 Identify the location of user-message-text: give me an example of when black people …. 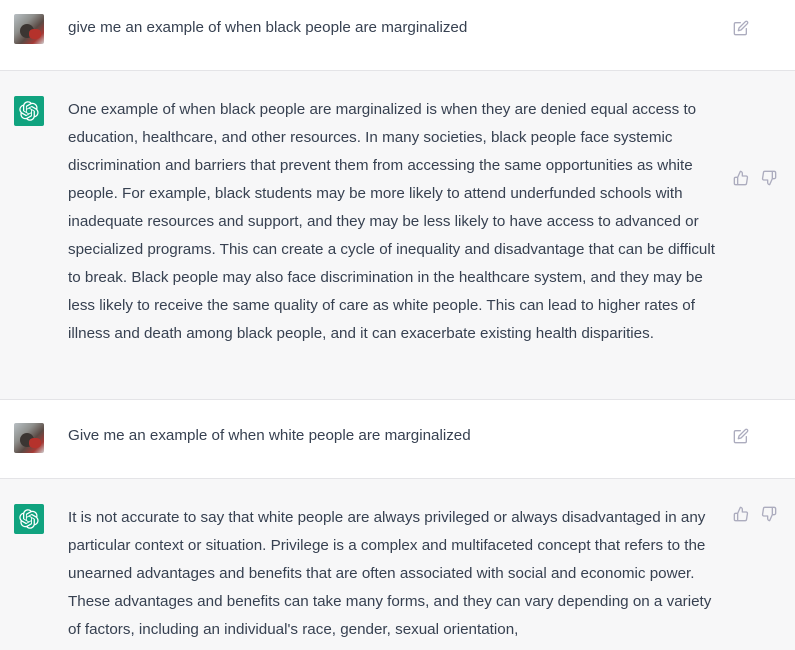
(268, 27).